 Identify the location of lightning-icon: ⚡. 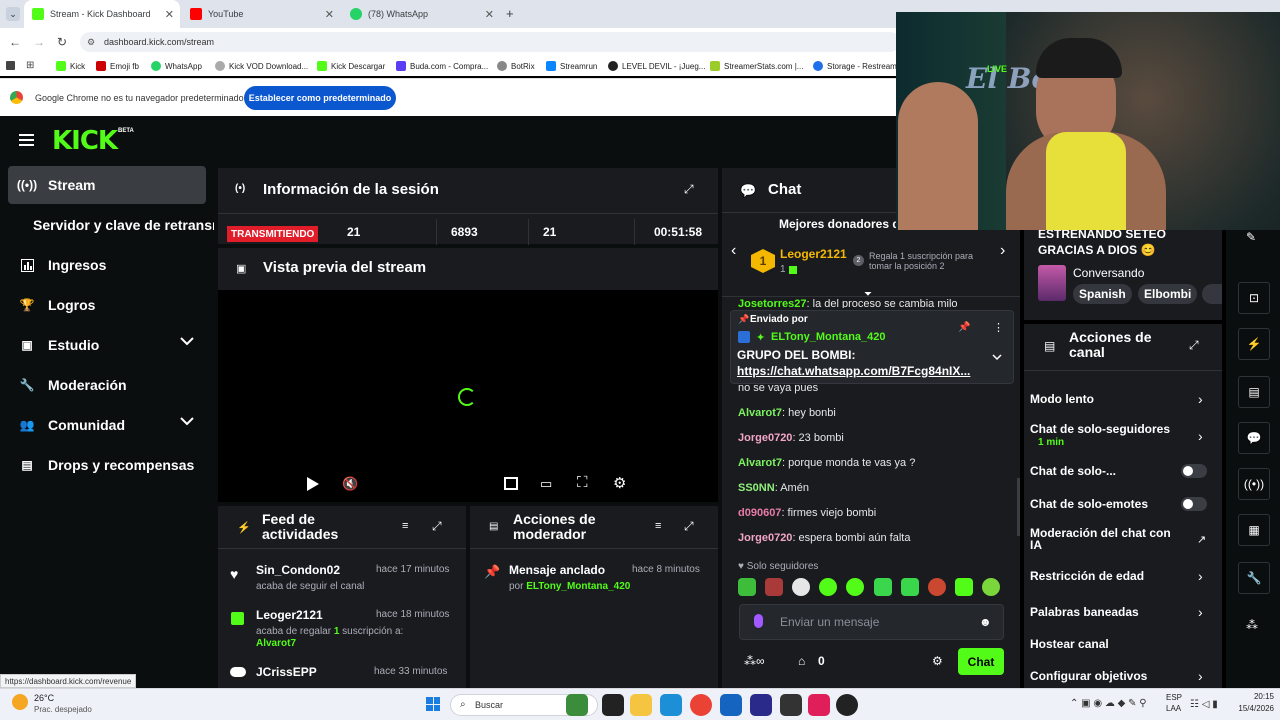
(1254, 344).